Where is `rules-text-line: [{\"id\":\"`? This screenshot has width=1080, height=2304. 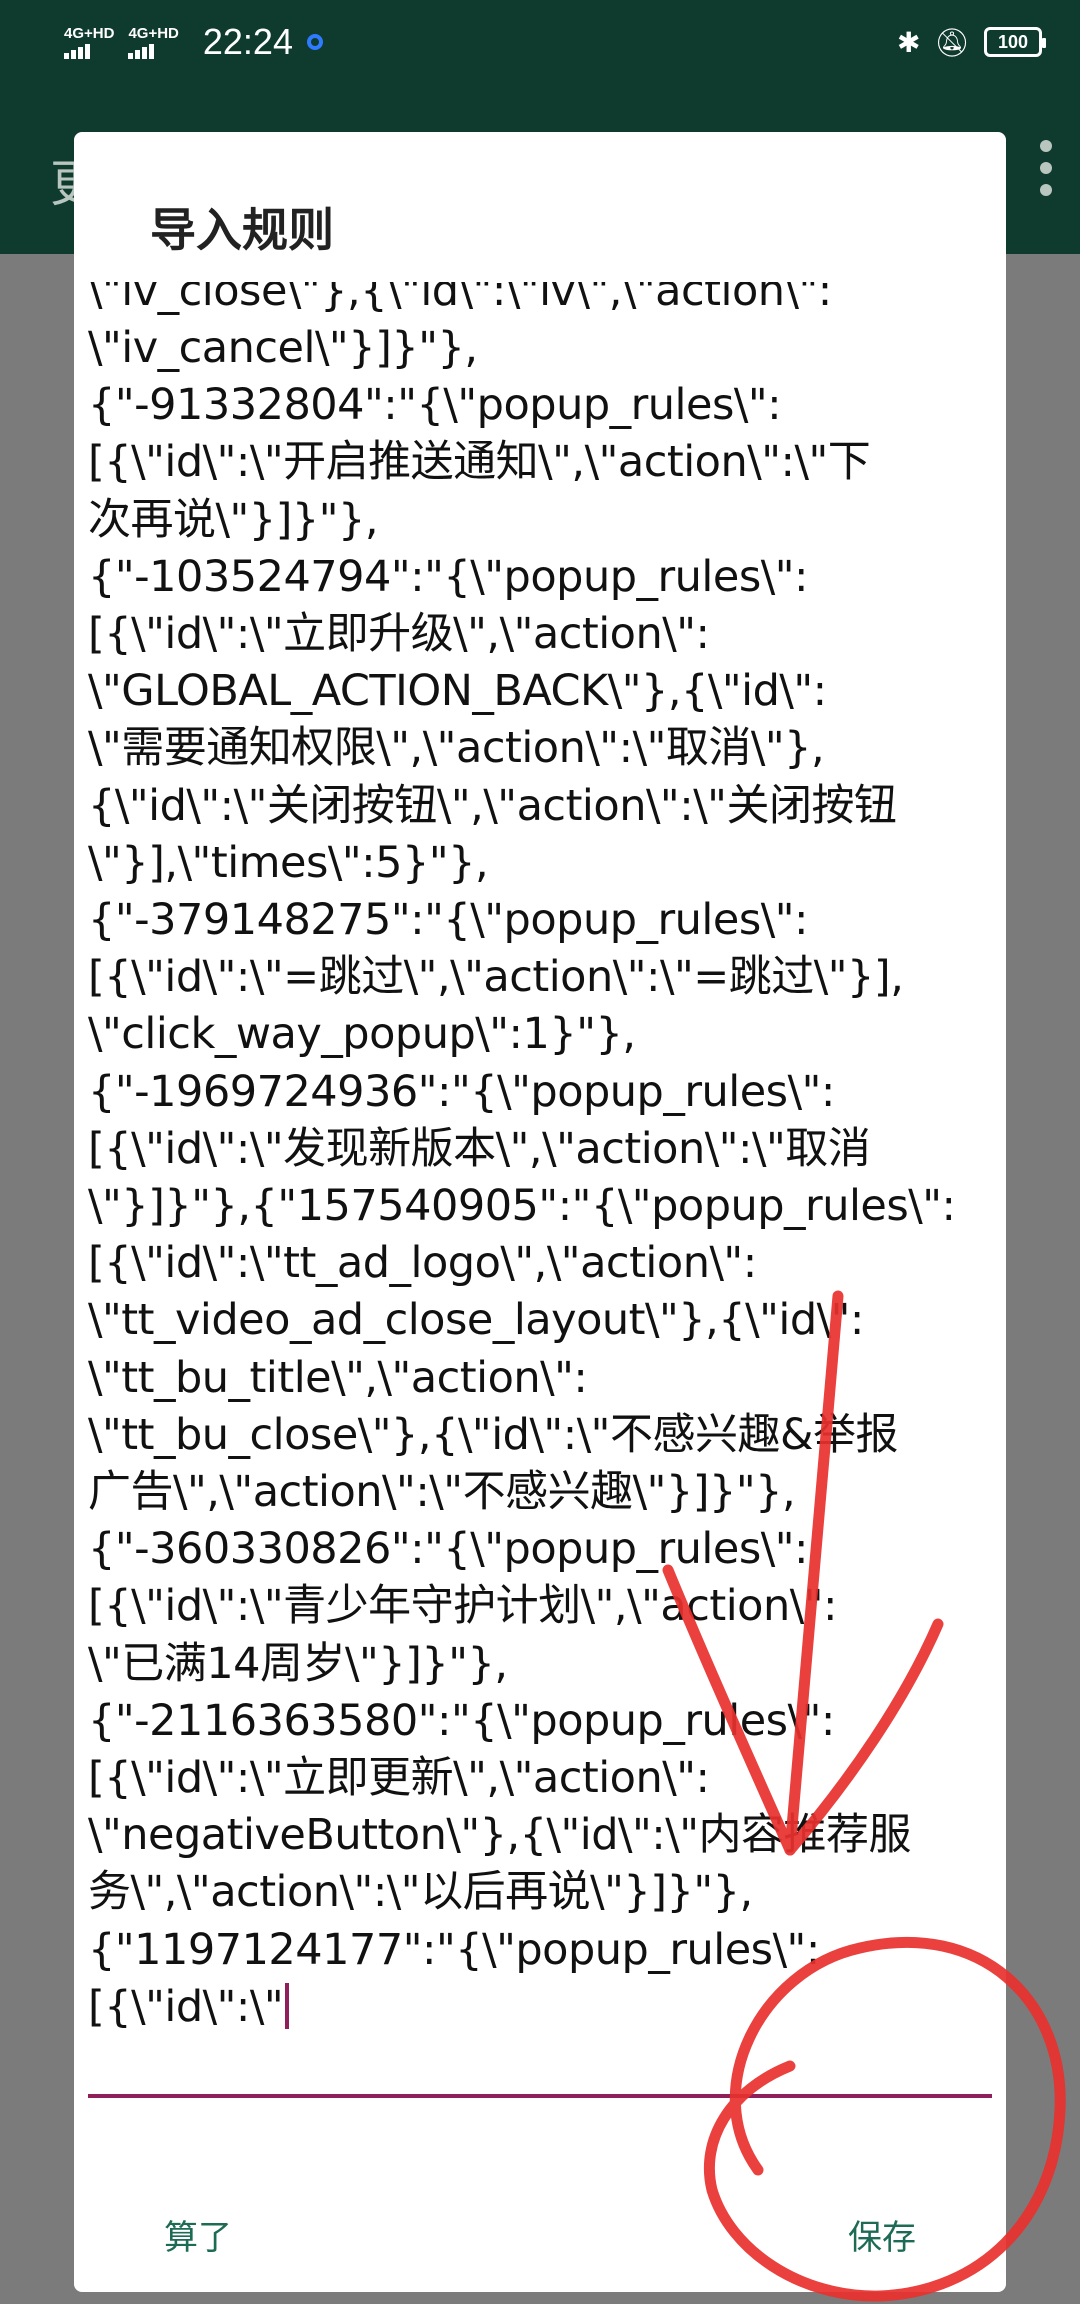 rules-text-line: [{\"id\":\" is located at coordinates (543, 2007).